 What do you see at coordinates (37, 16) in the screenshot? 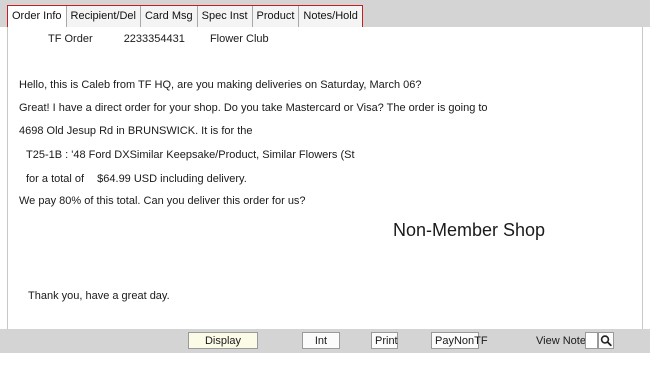
I see `tab-order-info: Order Info` at bounding box center [37, 16].